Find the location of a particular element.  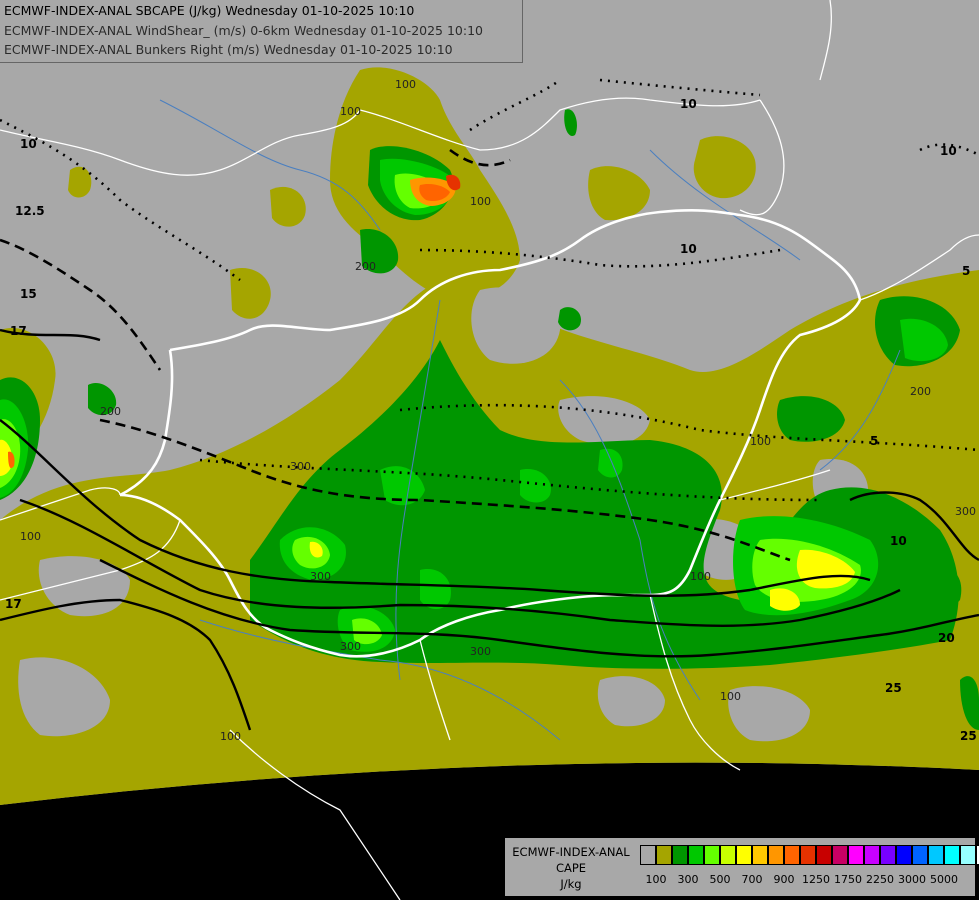

legend-tick-label: 300 is located at coordinates (688, 879).